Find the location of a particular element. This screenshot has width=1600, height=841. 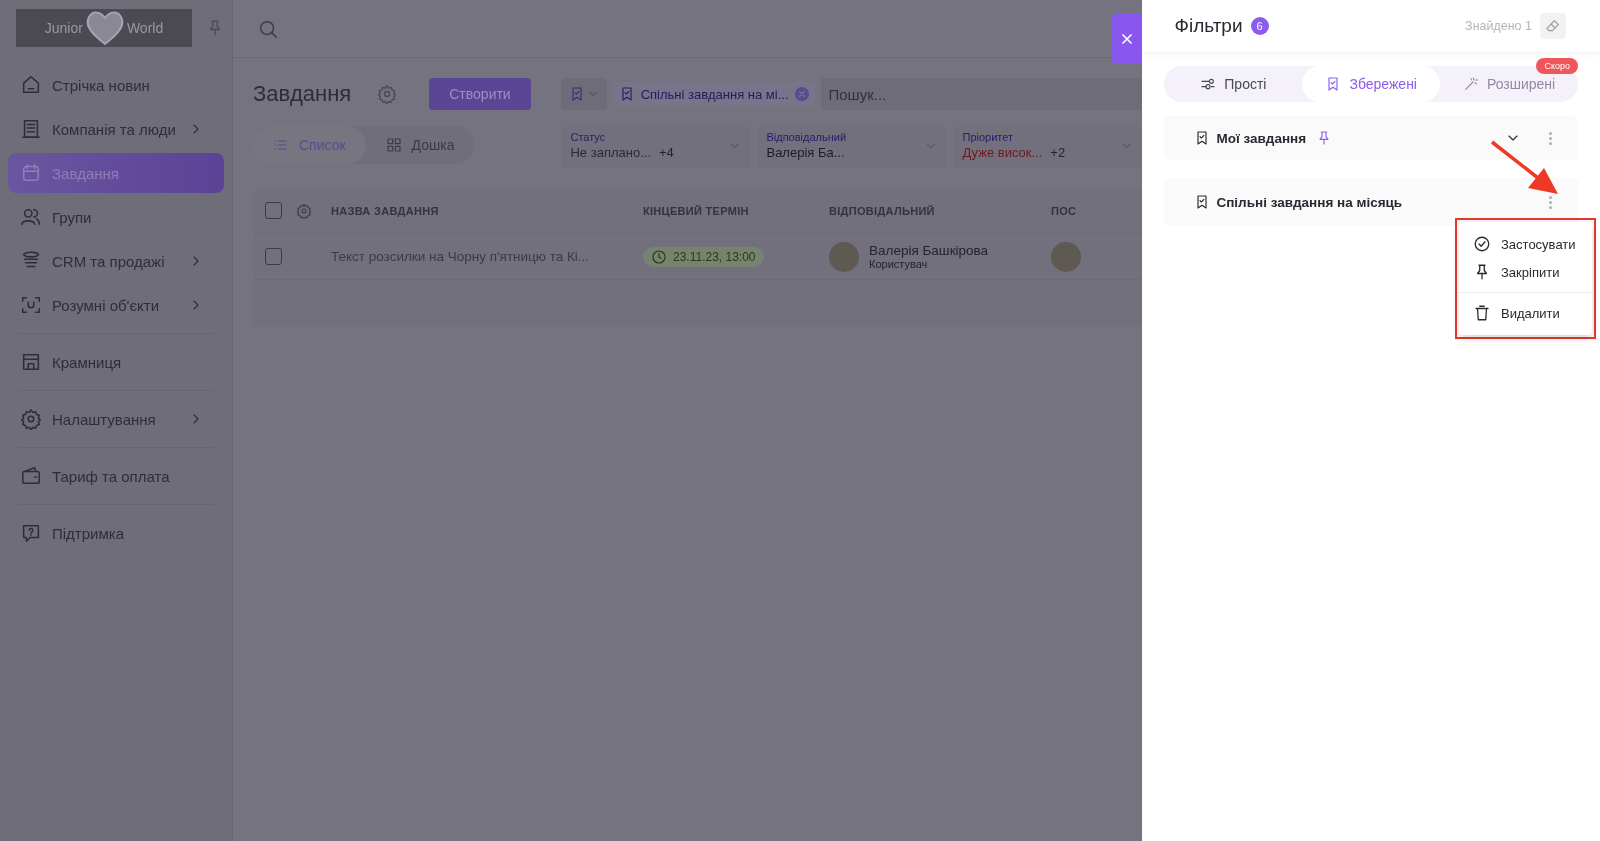

eraser-icon is located at coordinates (1553, 26).